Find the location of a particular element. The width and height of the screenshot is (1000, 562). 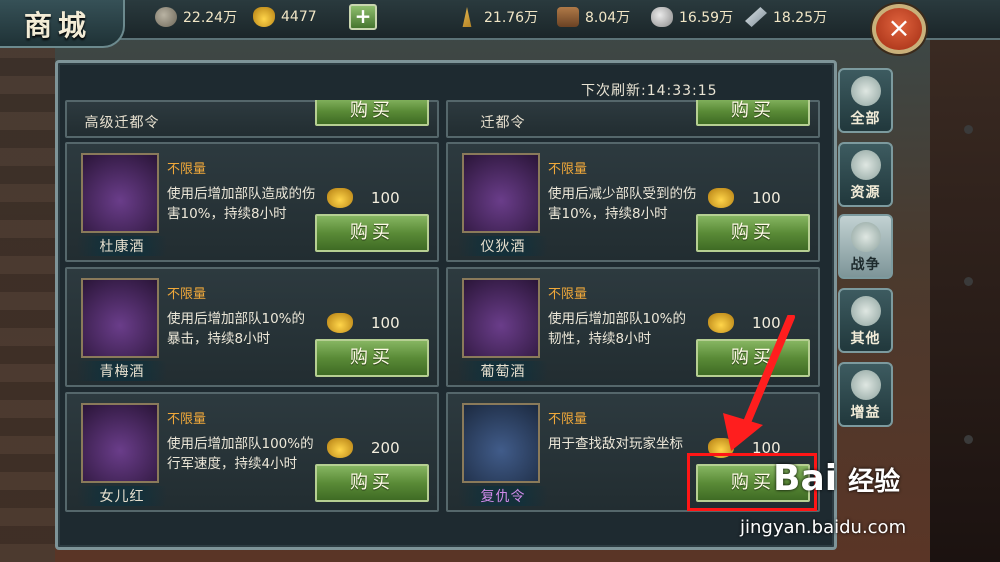

item-description: 使用后增加部队100%的行军速度，持续4小时 is located at coordinates (240, 454).